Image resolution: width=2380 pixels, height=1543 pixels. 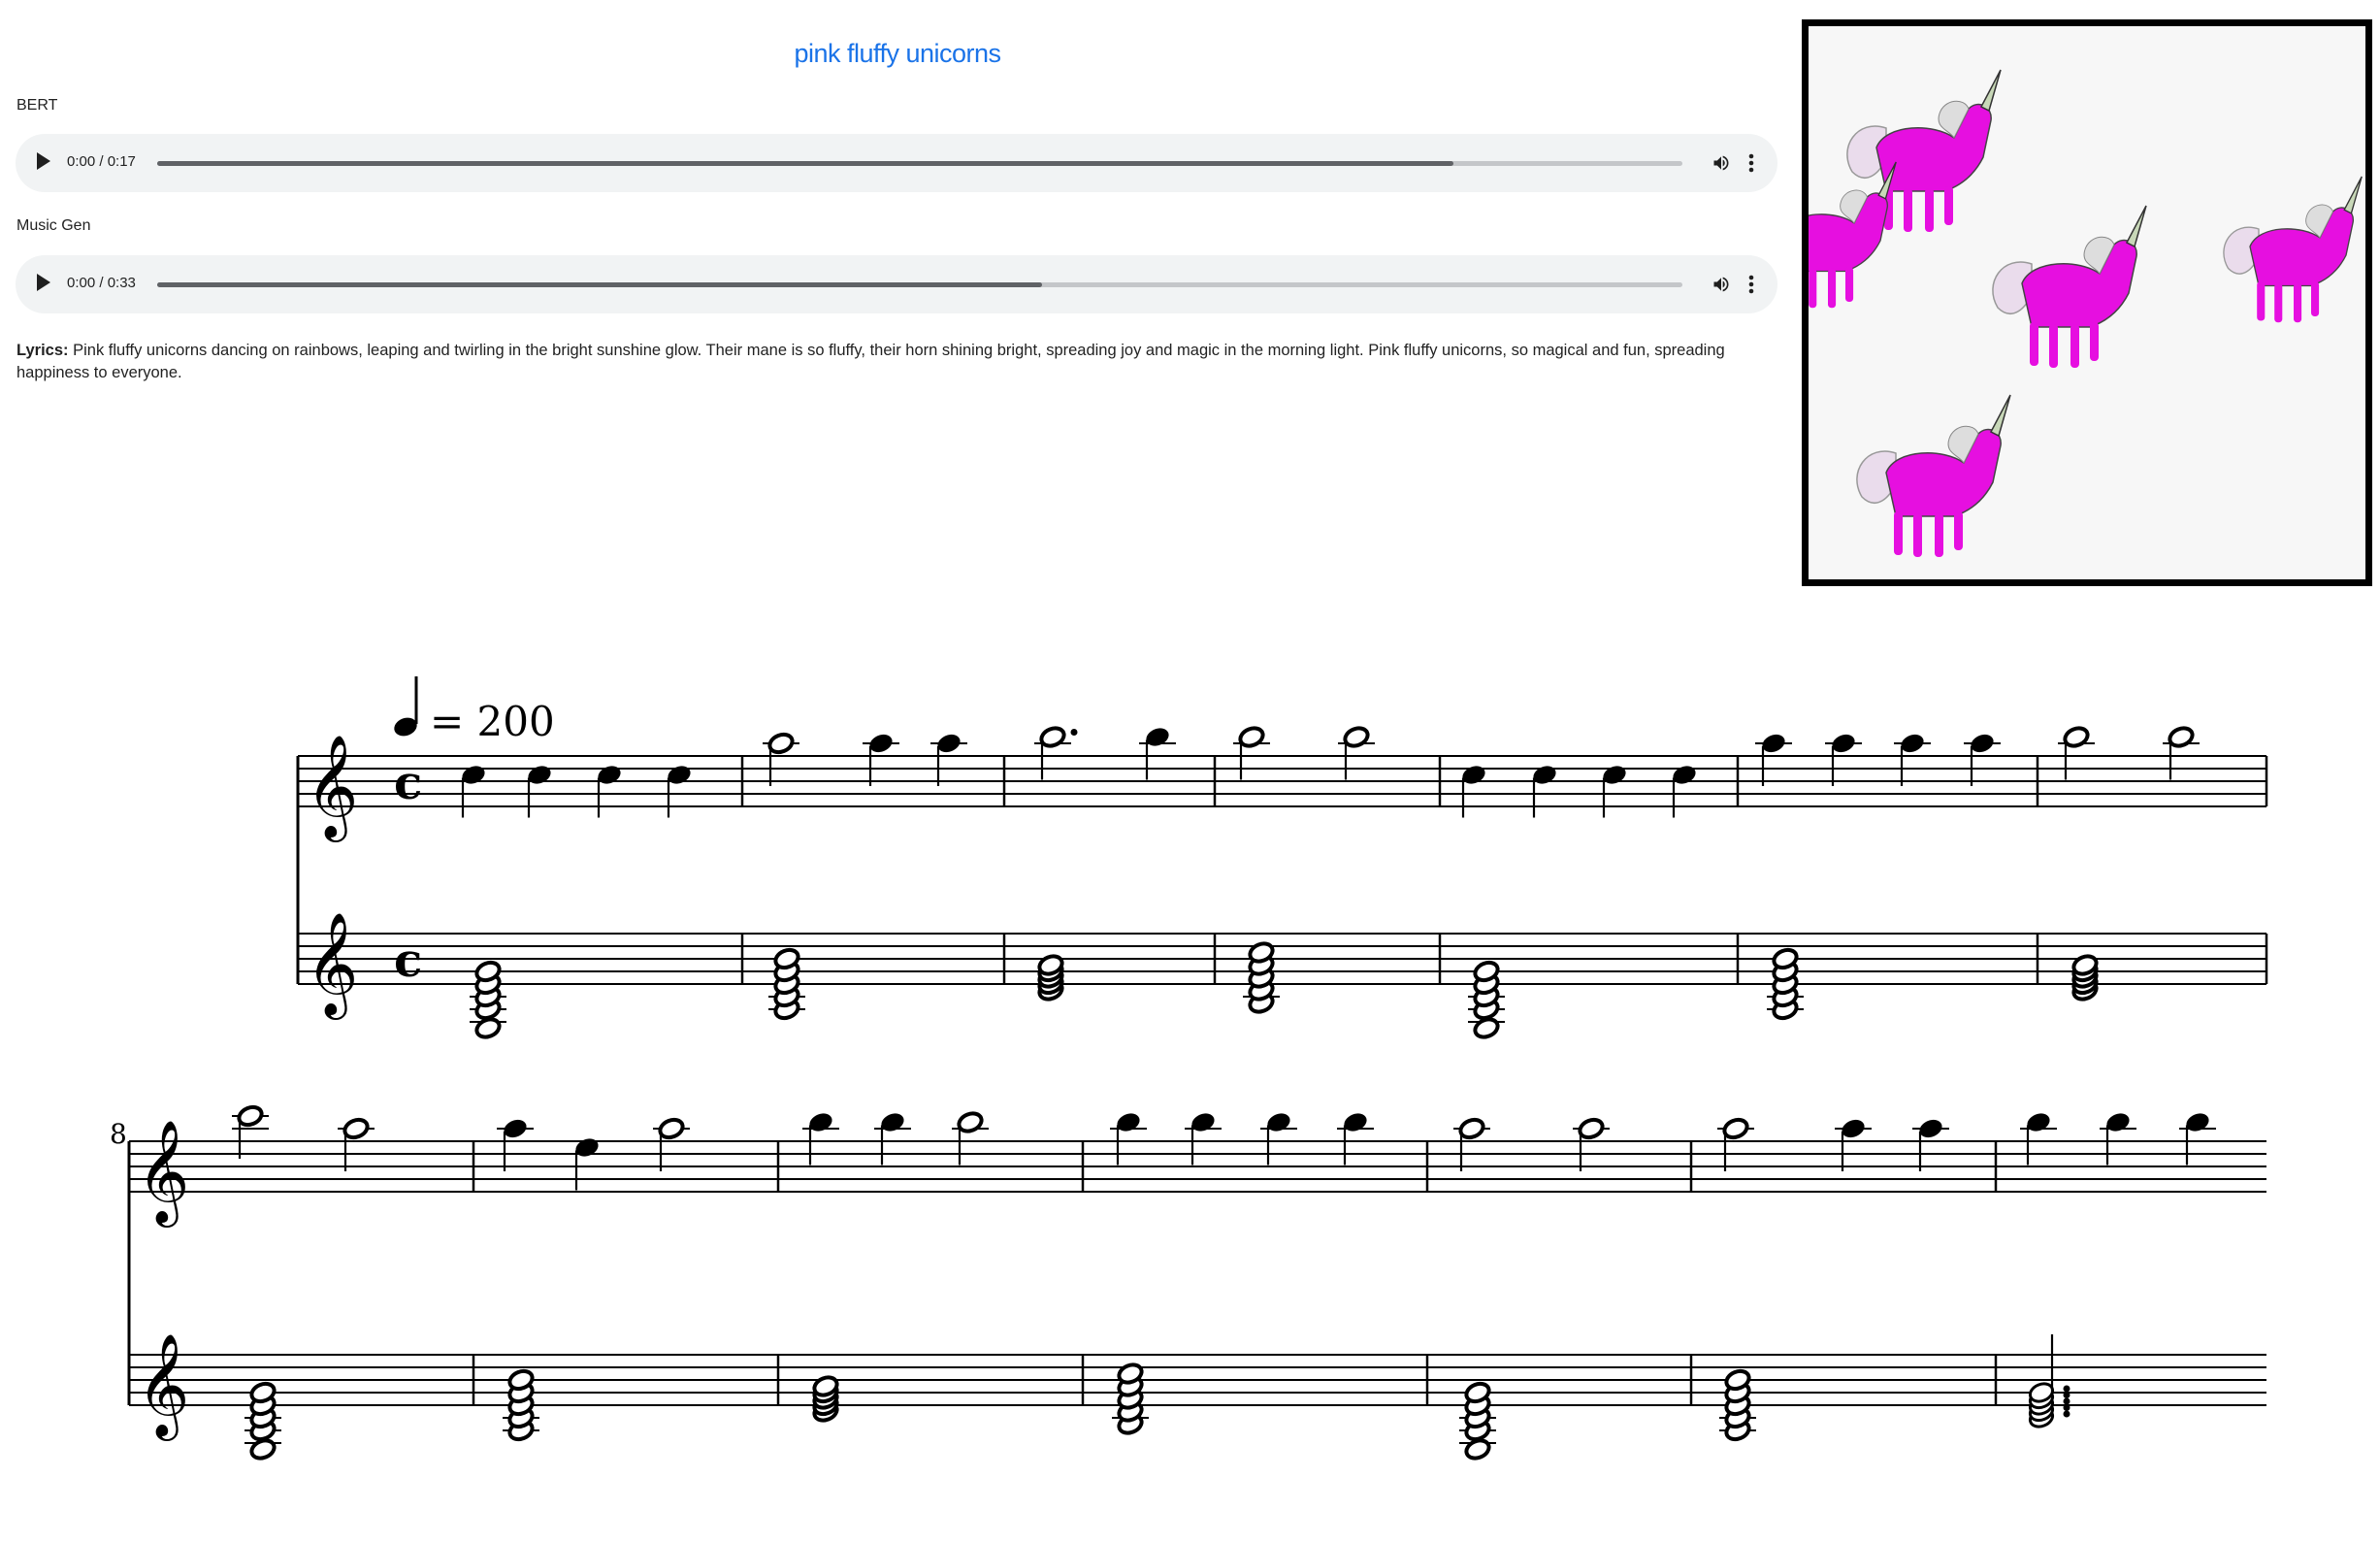 I want to click on audio-player-bert: 0:00 / 0:17, so click(x=896, y=163).